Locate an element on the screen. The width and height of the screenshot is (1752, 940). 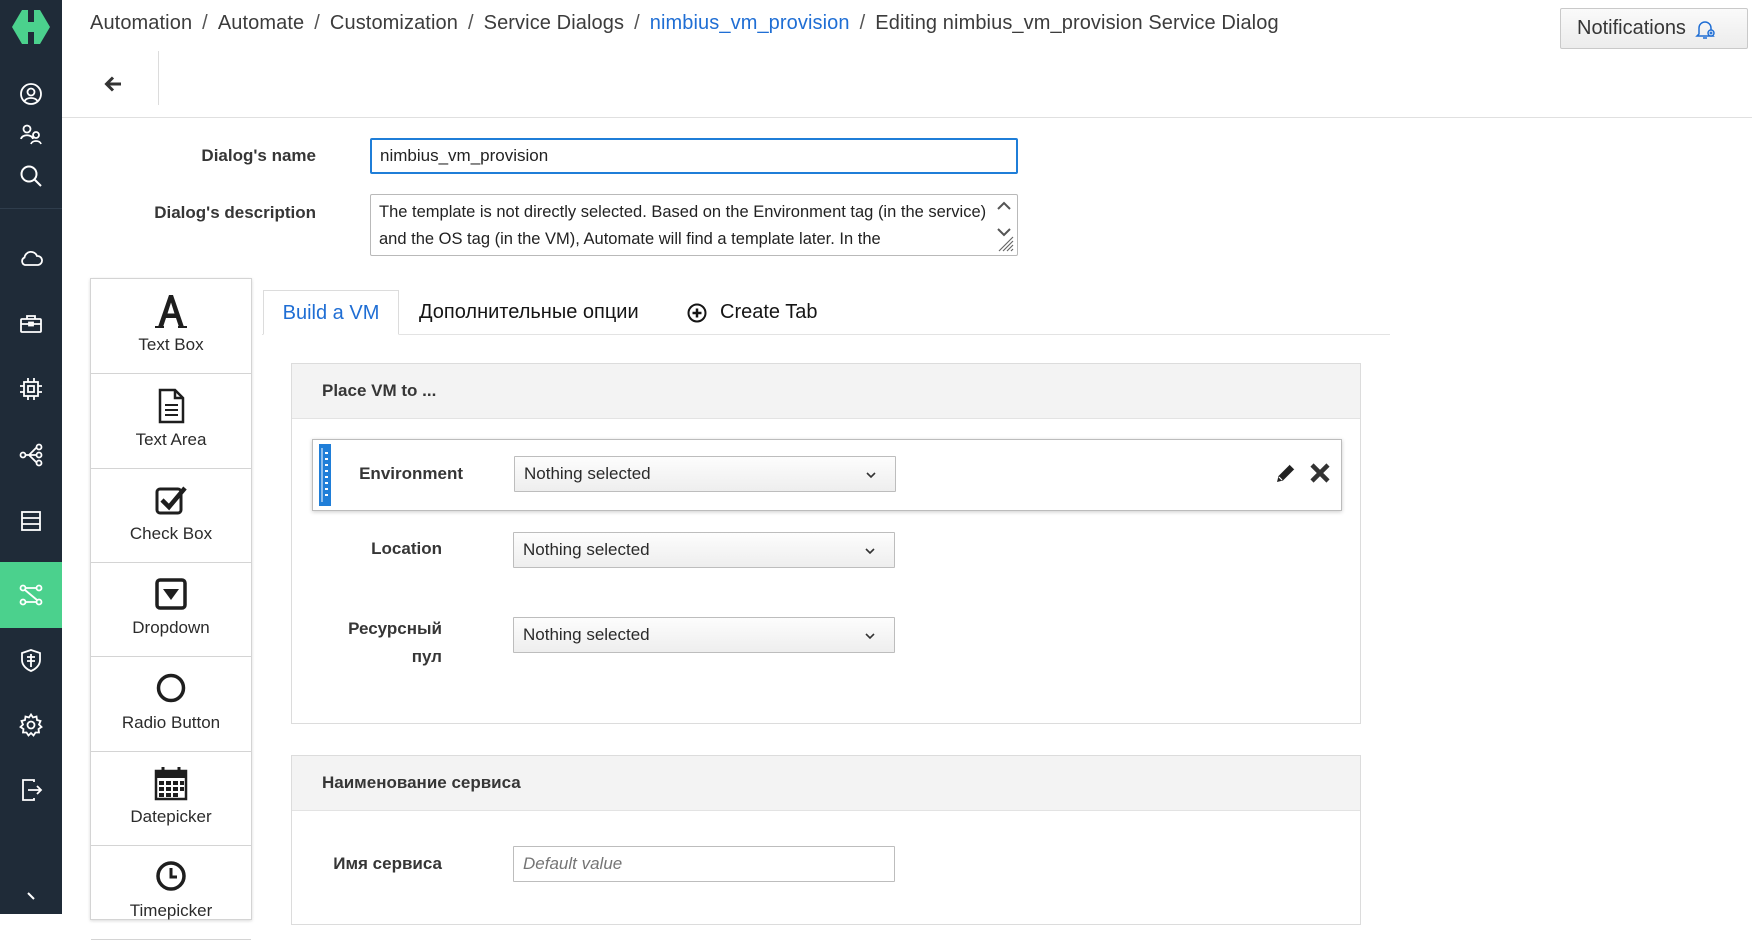
text-area-icon is located at coordinates (171, 406).